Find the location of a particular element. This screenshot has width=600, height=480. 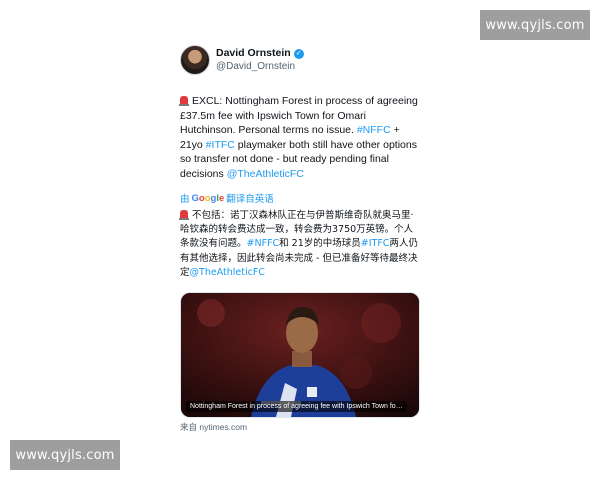

author-name-row: David Ornstein ✓ is located at coordinates (260, 53).